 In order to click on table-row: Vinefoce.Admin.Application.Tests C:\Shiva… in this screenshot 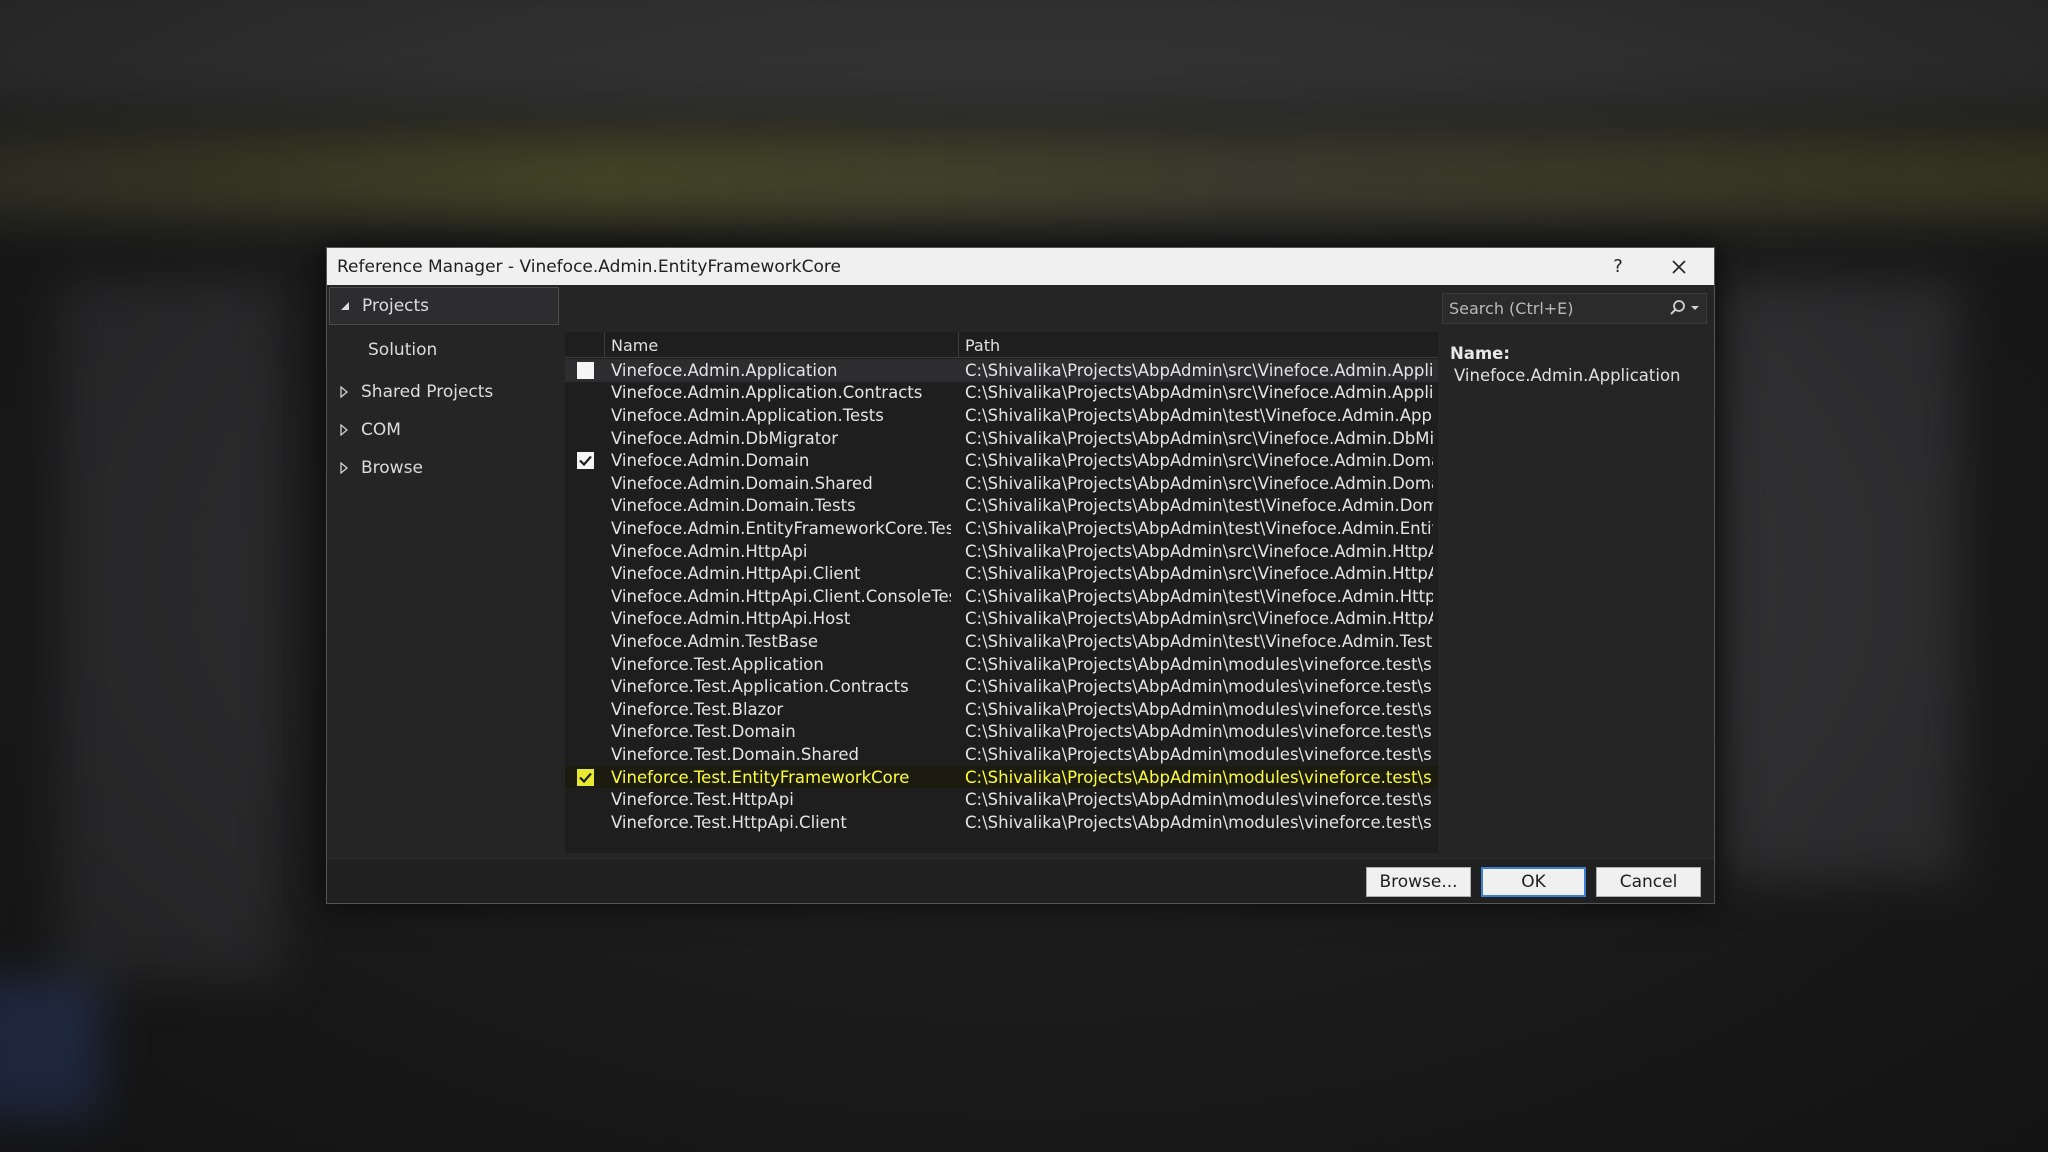, I will do `click(1001, 415)`.